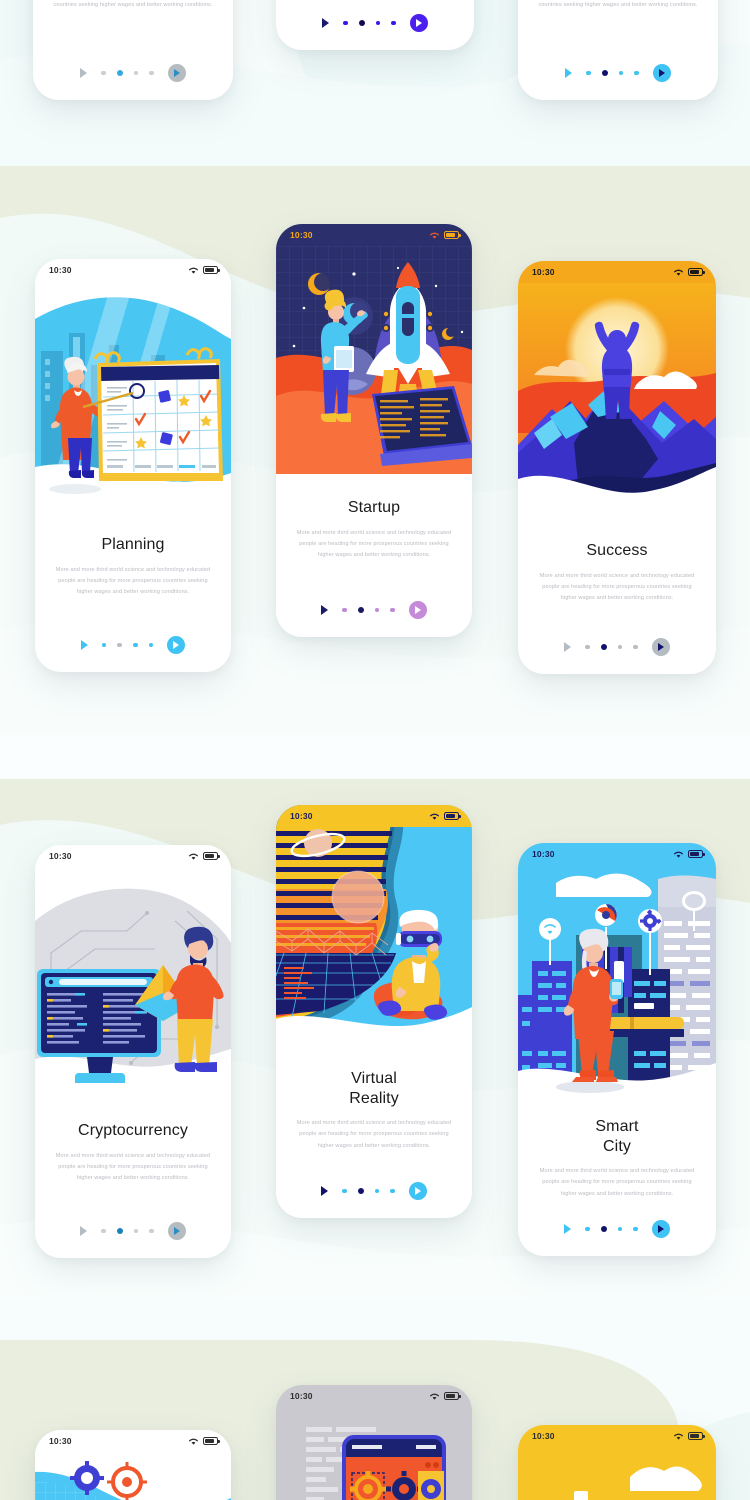  Describe the element at coordinates (374, 1078) in the screenshot. I see `screen-title-line-1: Virtual` at that location.